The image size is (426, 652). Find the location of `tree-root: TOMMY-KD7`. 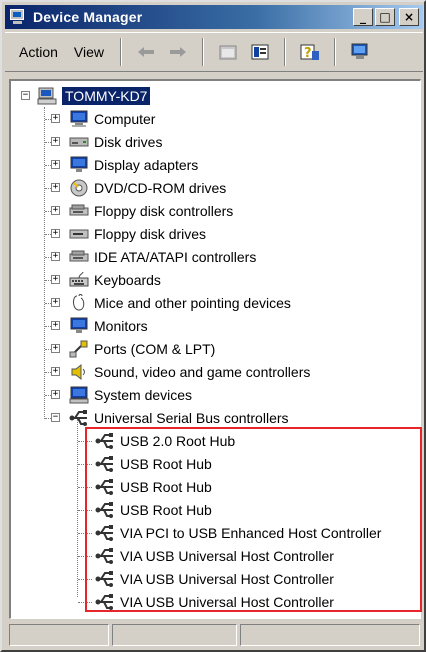

tree-root: TOMMY-KD7 is located at coordinates (94, 96).